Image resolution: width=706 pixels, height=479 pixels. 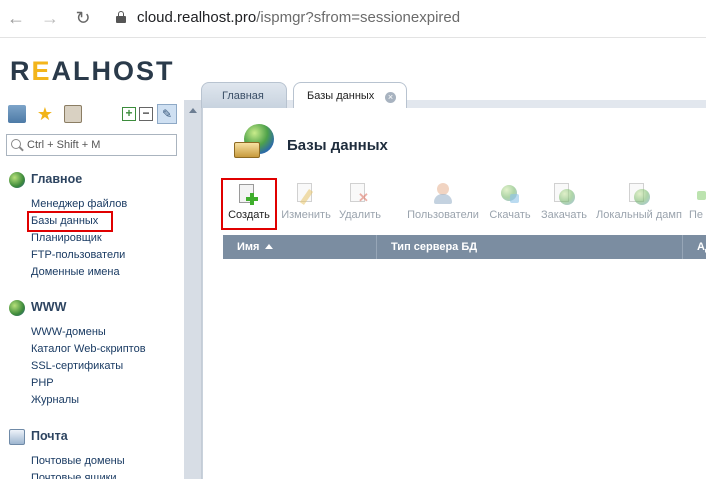 I want to click on sidebar-group-title: WWW, so click(x=49, y=307).